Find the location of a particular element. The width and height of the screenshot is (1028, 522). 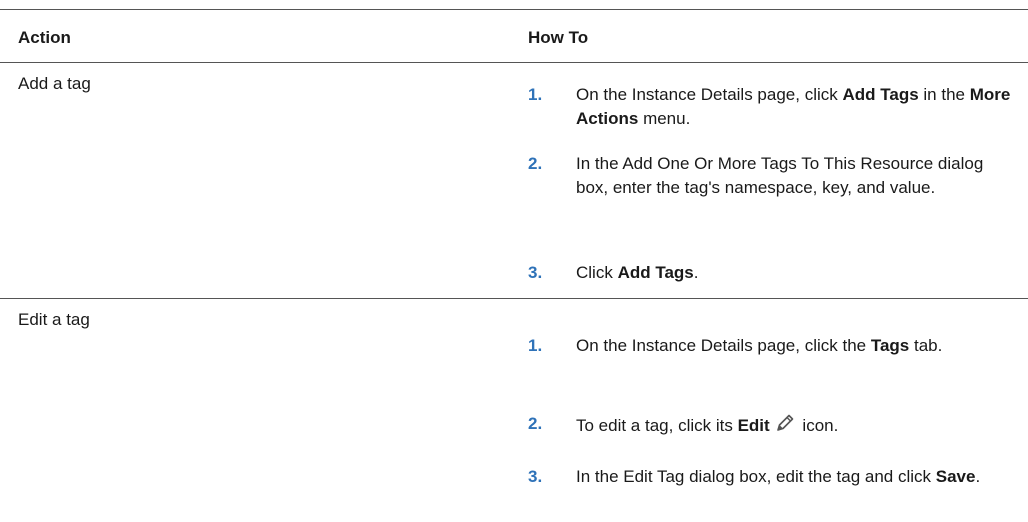

pencil-icon is located at coordinates (784, 422).